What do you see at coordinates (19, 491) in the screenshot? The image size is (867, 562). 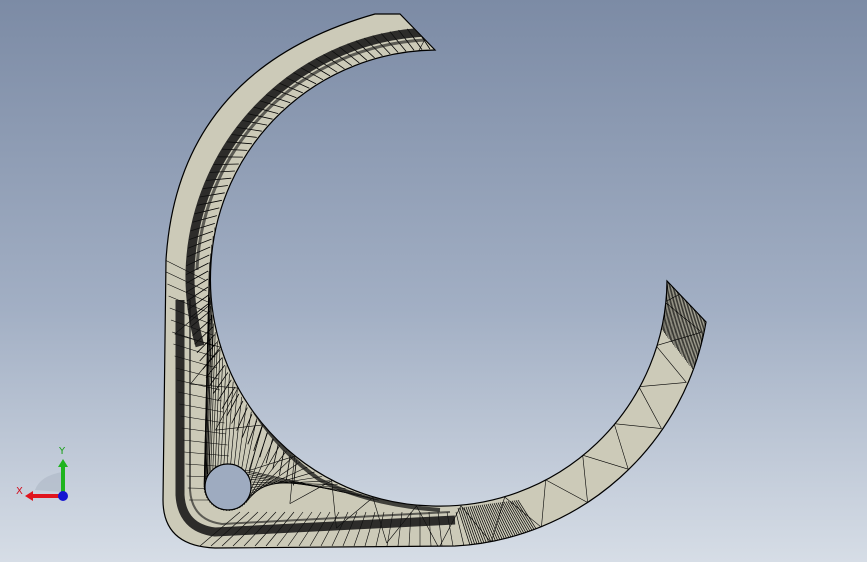 I see `x-axis-label: X` at bounding box center [19, 491].